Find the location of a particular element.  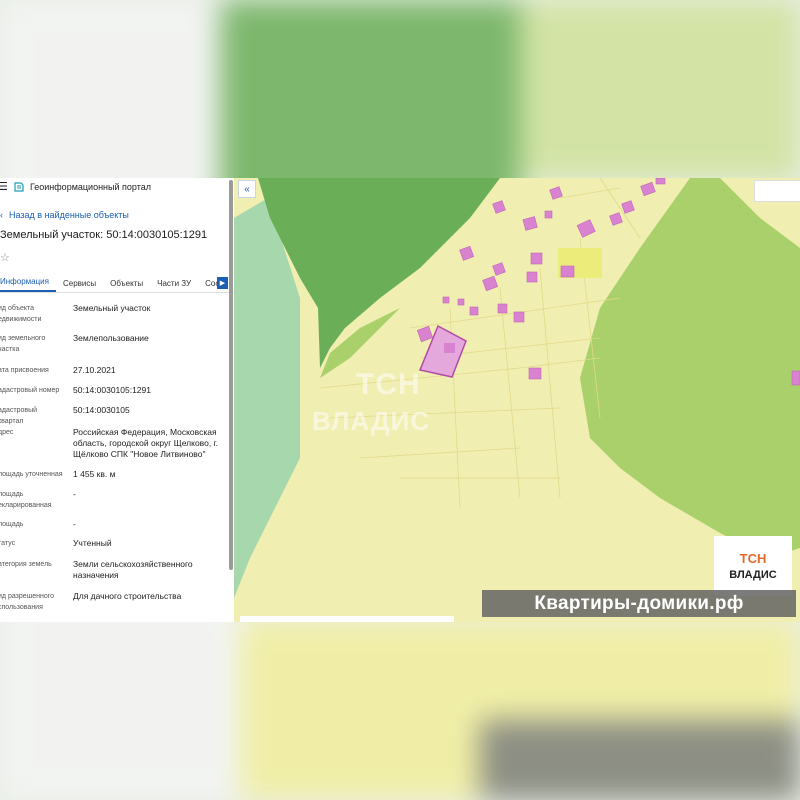

site-banner: Квартиры-домики.рф is located at coordinates (639, 603).